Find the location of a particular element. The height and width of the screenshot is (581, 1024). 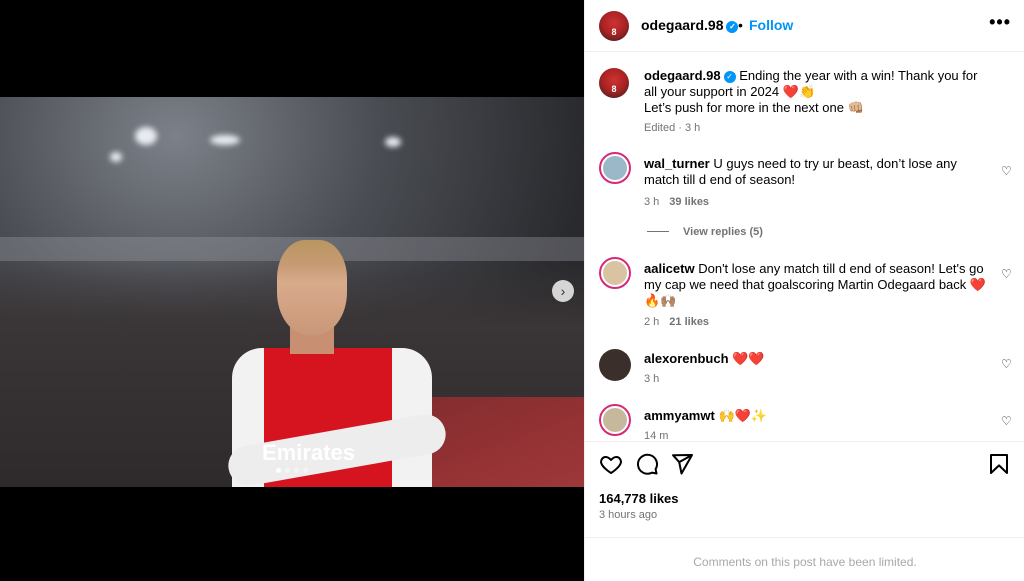

author-username: odegaard.98 ✓ is located at coordinates (690, 25).